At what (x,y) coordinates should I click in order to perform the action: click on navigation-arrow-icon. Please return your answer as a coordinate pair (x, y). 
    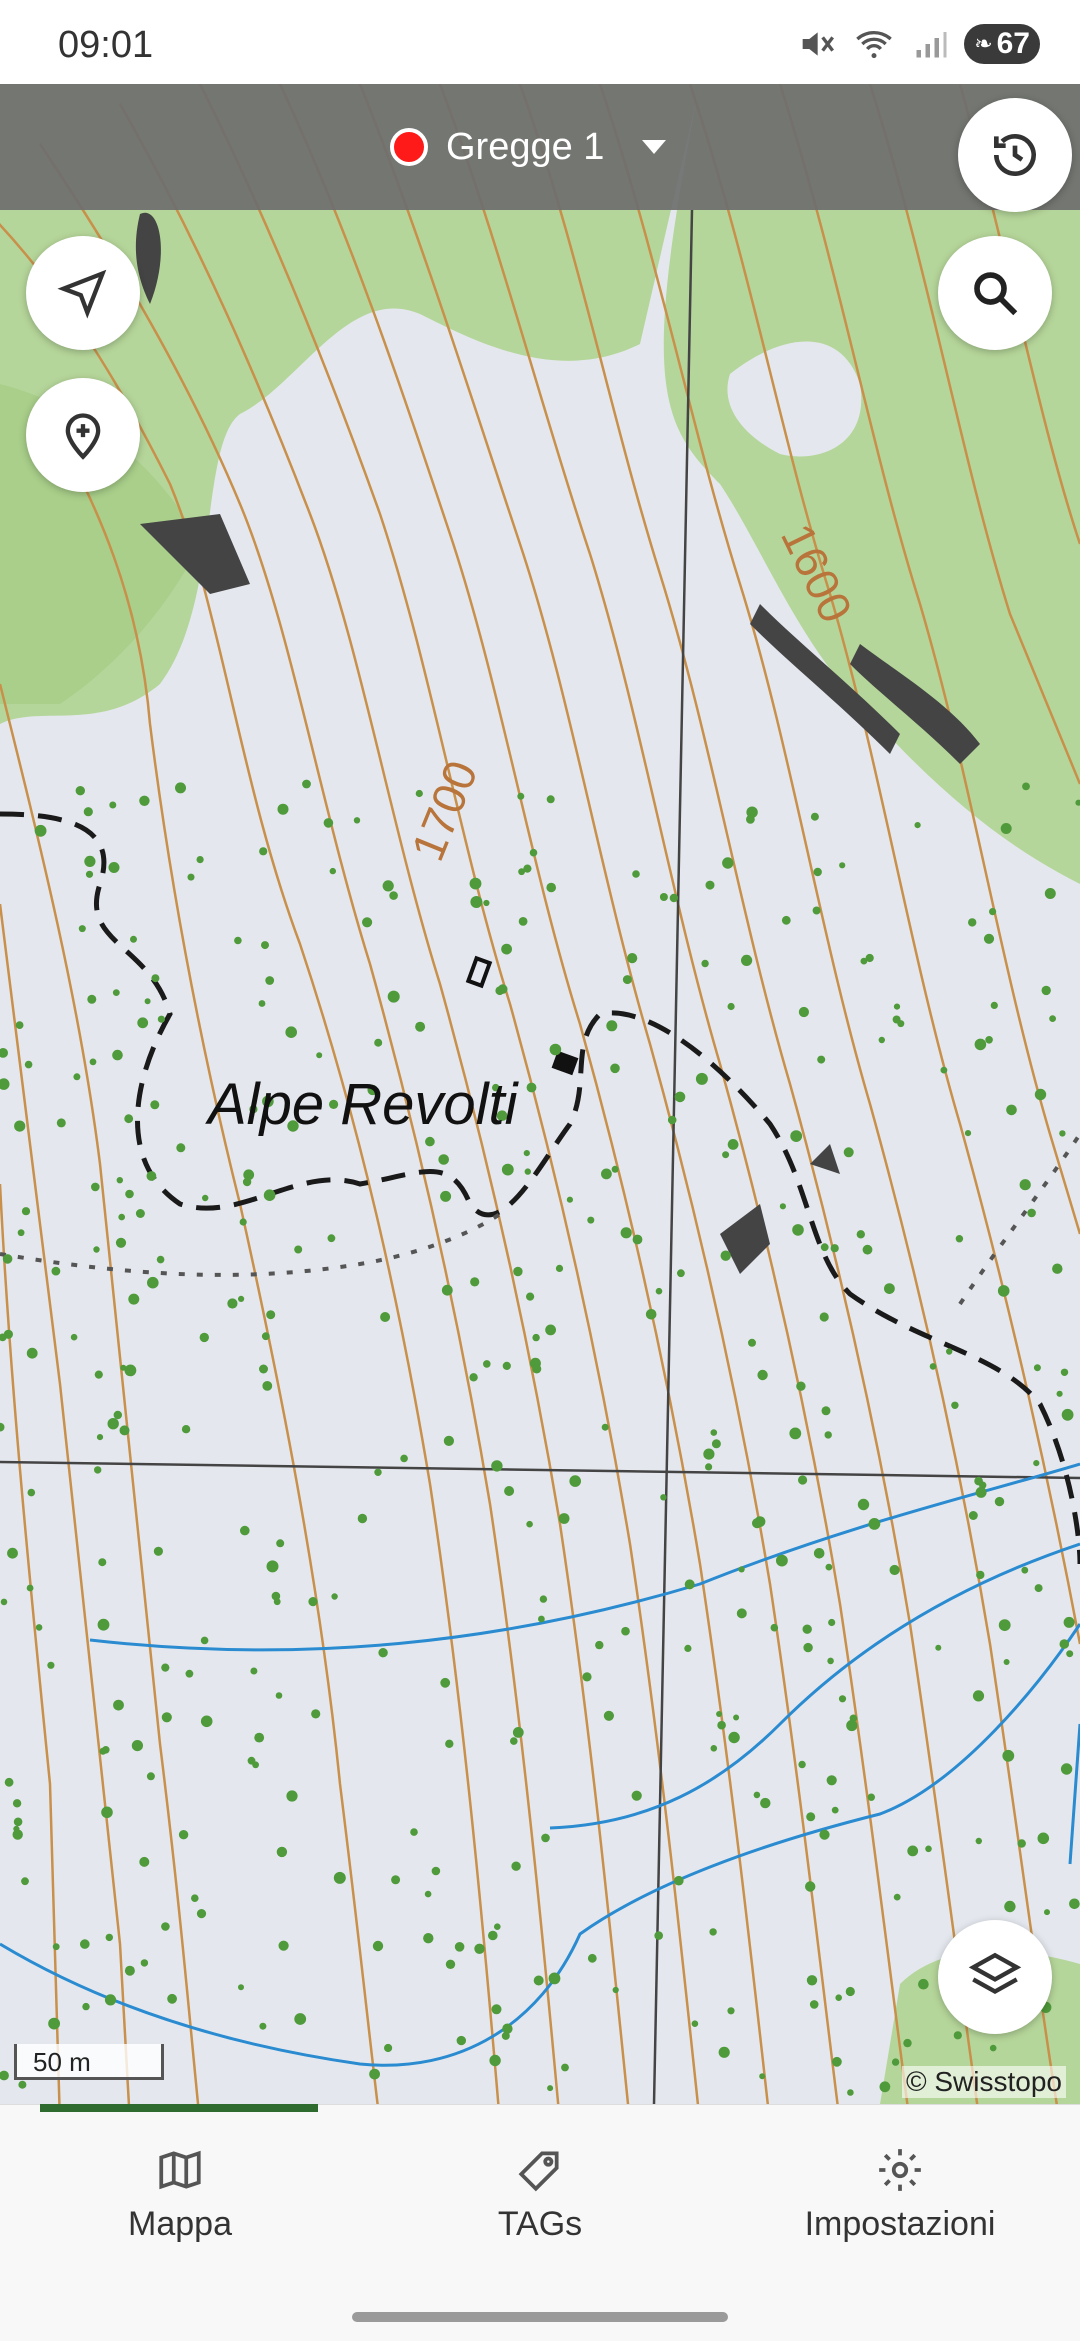
    Looking at the image, I should click on (82, 294).